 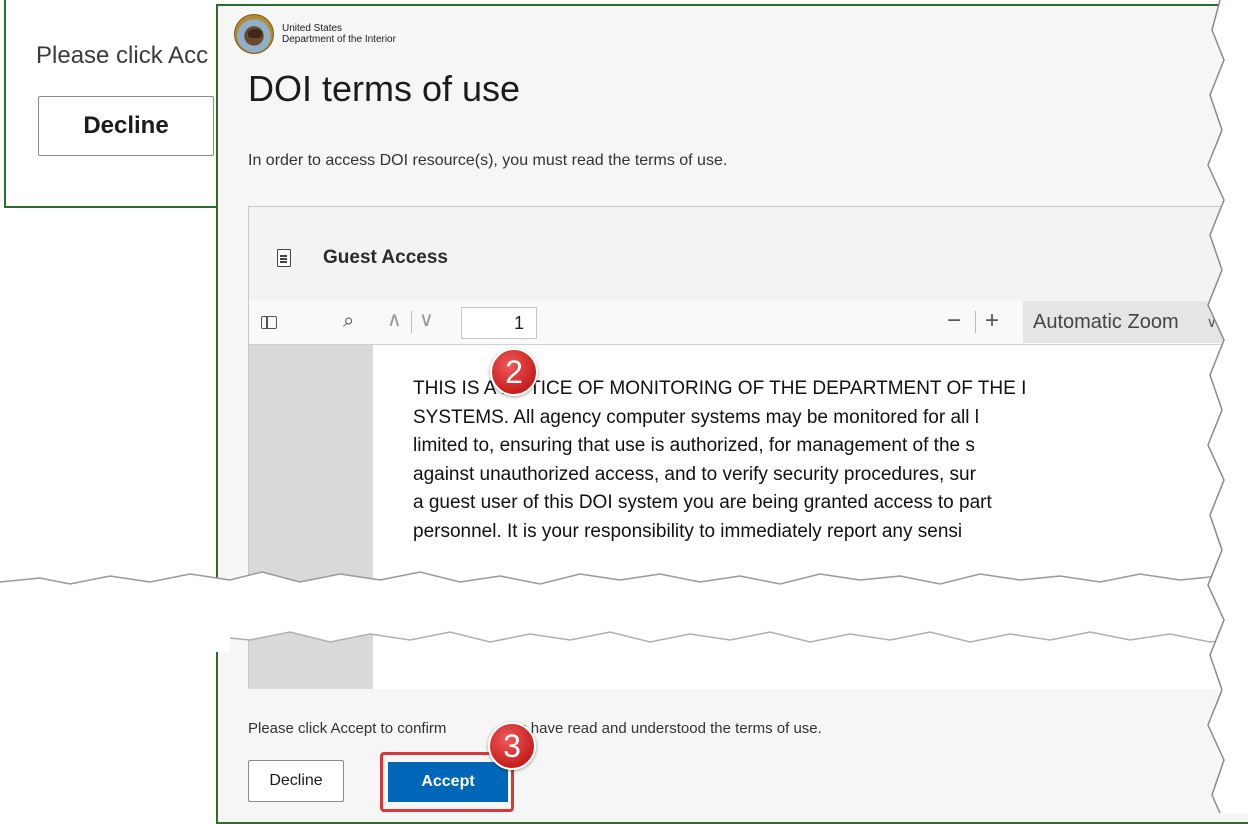 I want to click on chevron-down-icon: ∨, so click(x=426, y=320).